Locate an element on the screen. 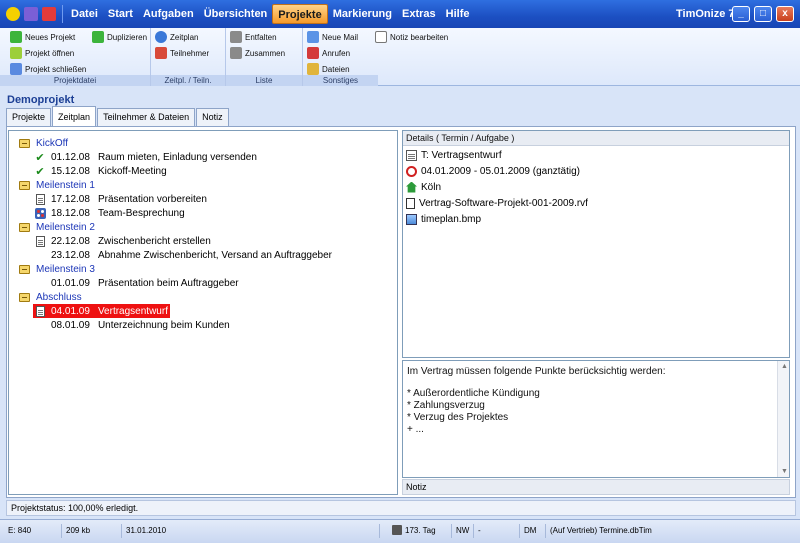 This screenshot has width=800, height=543. menu-datei: Datei is located at coordinates (84, 14).